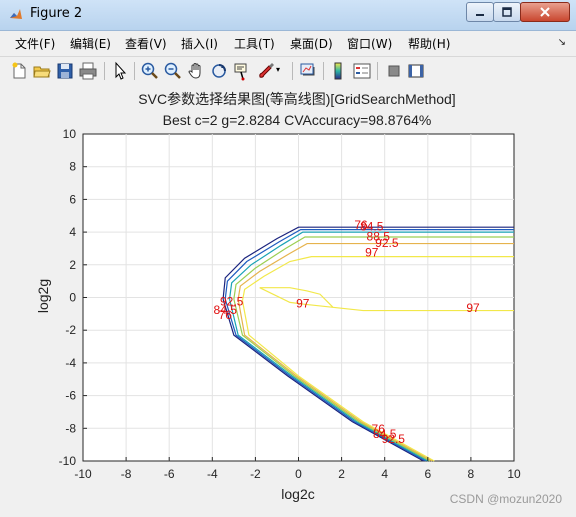 Image resolution: width=576 pixels, height=517 pixels. What do you see at coordinates (308, 71) in the screenshot?
I see `link-plot-icon` at bounding box center [308, 71].